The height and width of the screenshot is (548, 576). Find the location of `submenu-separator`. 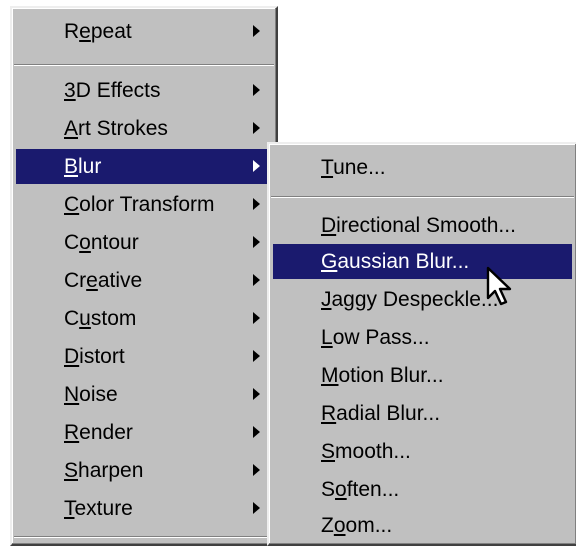

submenu-separator is located at coordinates (422, 197).